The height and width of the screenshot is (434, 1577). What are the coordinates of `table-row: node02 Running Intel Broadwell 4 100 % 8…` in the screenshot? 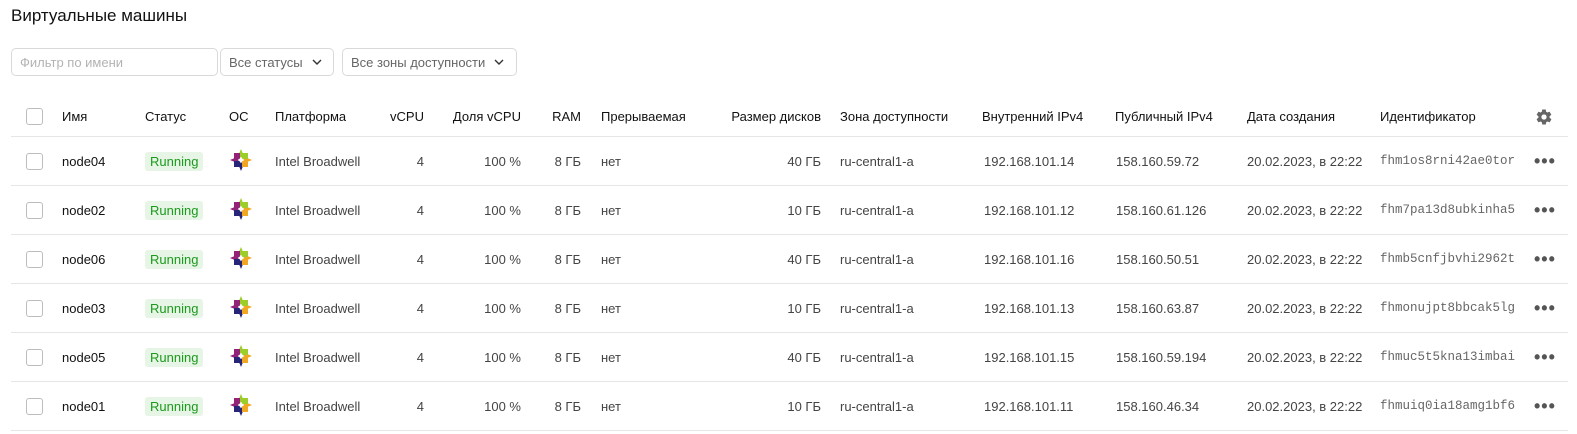 It's located at (789, 210).